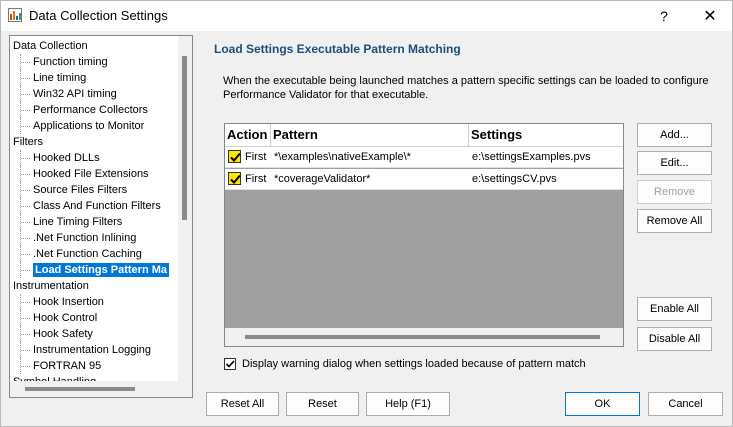 Image resolution: width=733 pixels, height=427 pixels. I want to click on tree-item: Win32 API timing, so click(94, 94).